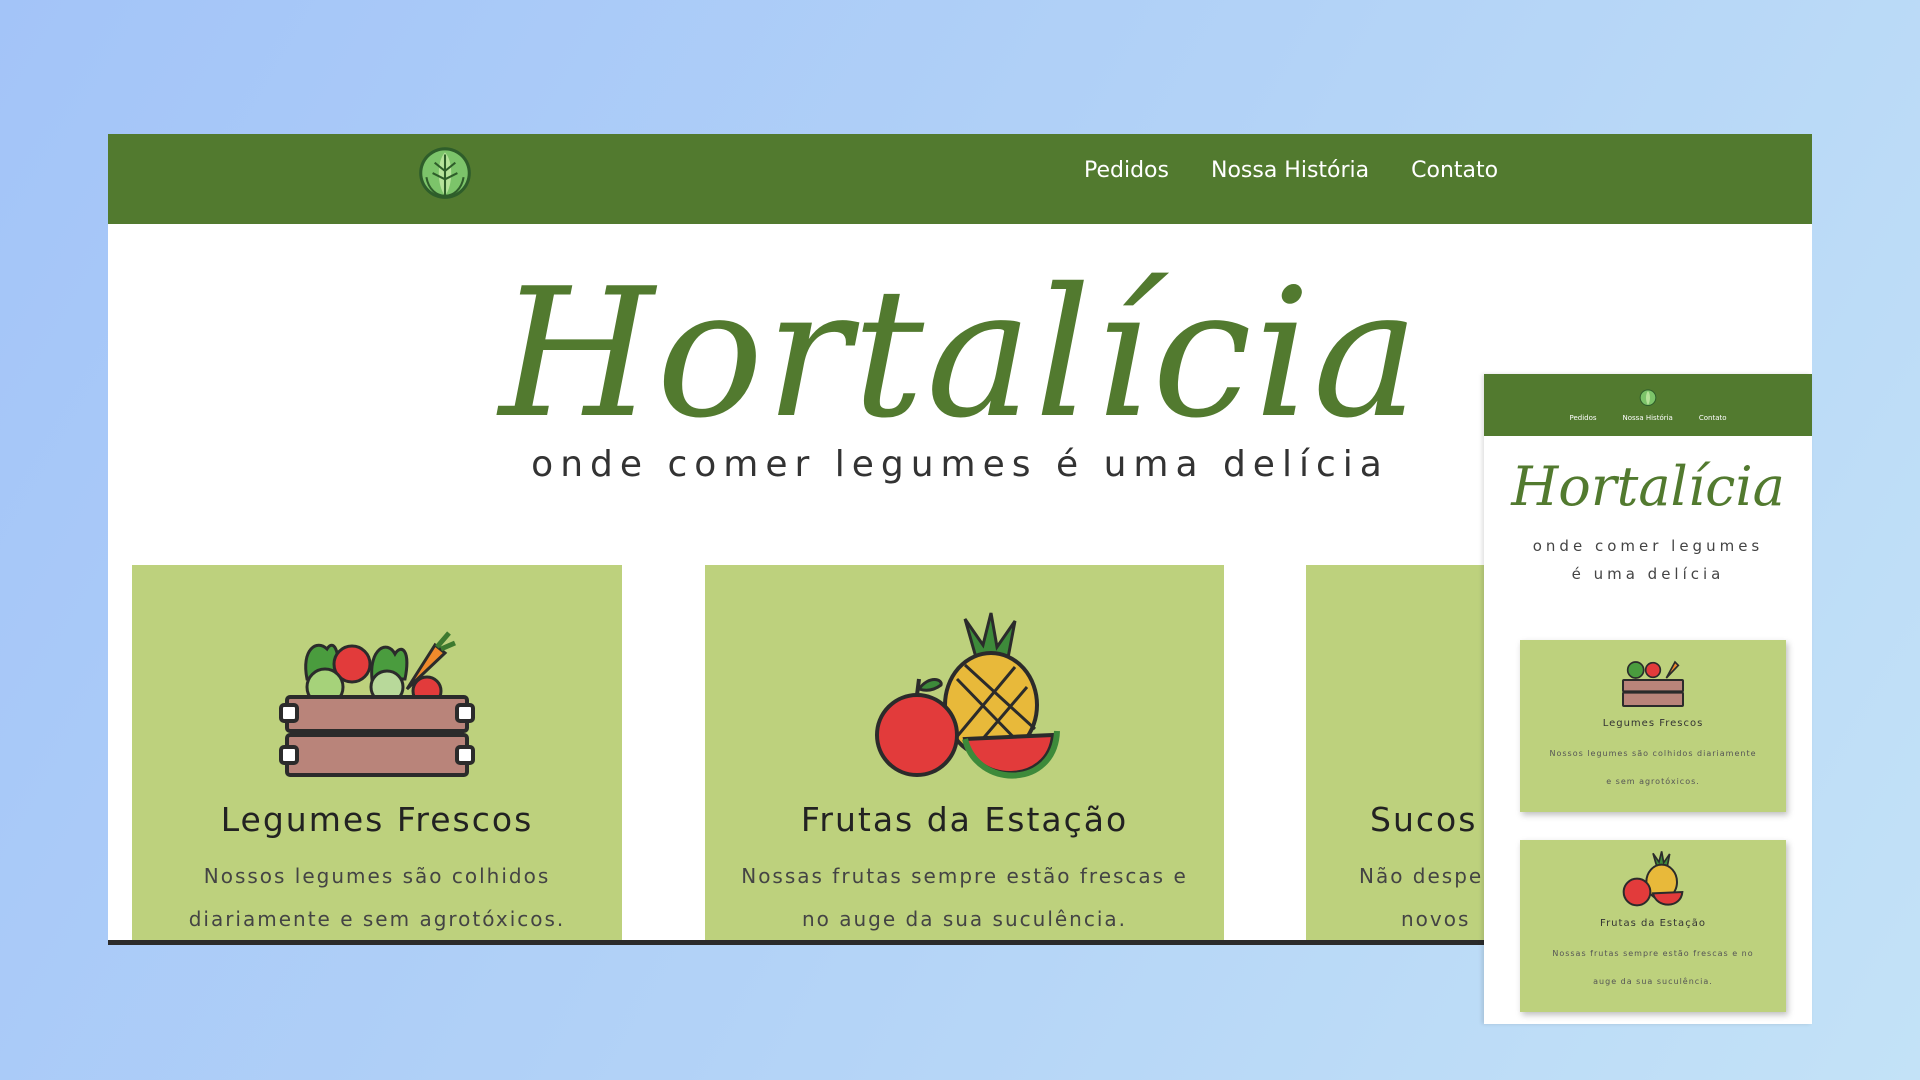 Image resolution: width=1920 pixels, height=1080 pixels. Describe the element at coordinates (1454, 170) in the screenshot. I see `nav-link-contato: Contato` at that location.